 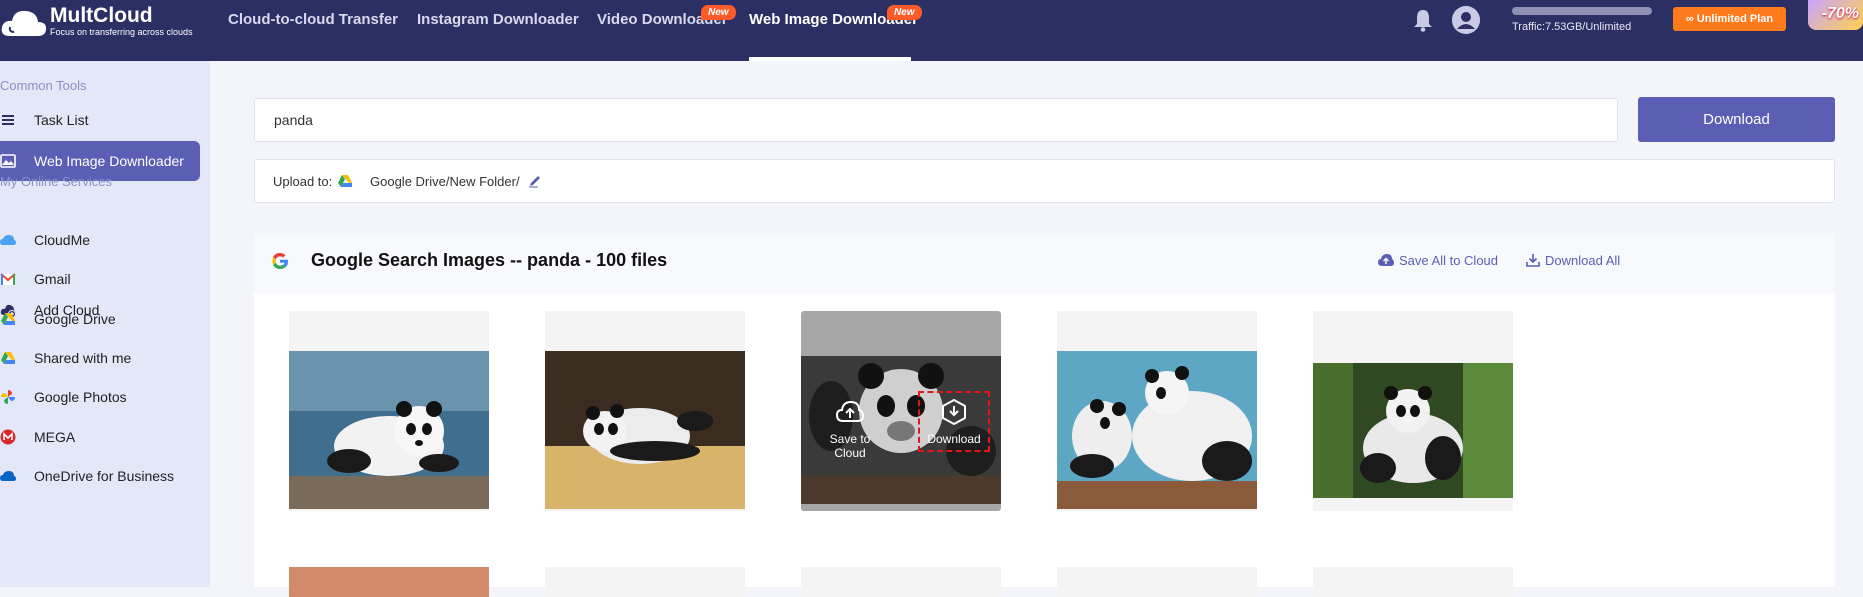 I want to click on user-avatar-icon, so click(x=1466, y=20).